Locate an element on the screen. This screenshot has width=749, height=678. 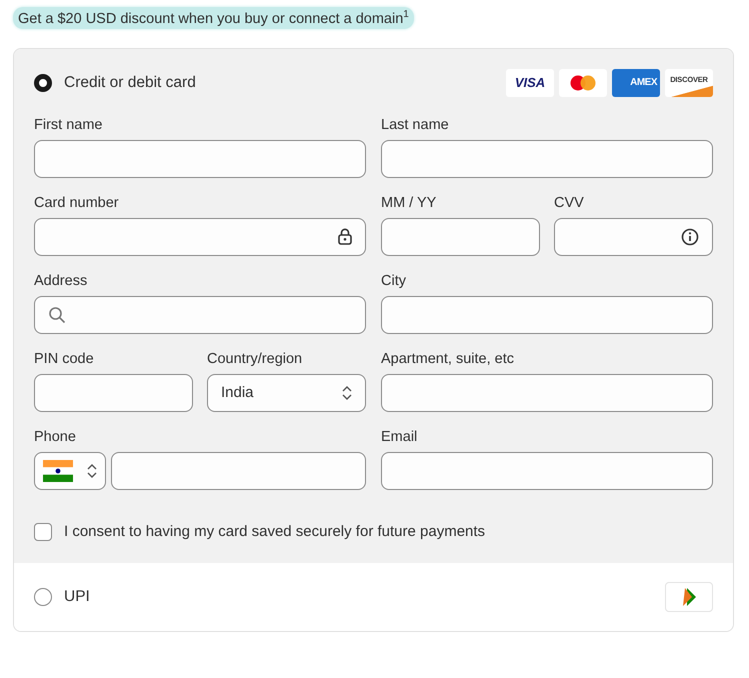
field-label: Email is located at coordinates (399, 436).